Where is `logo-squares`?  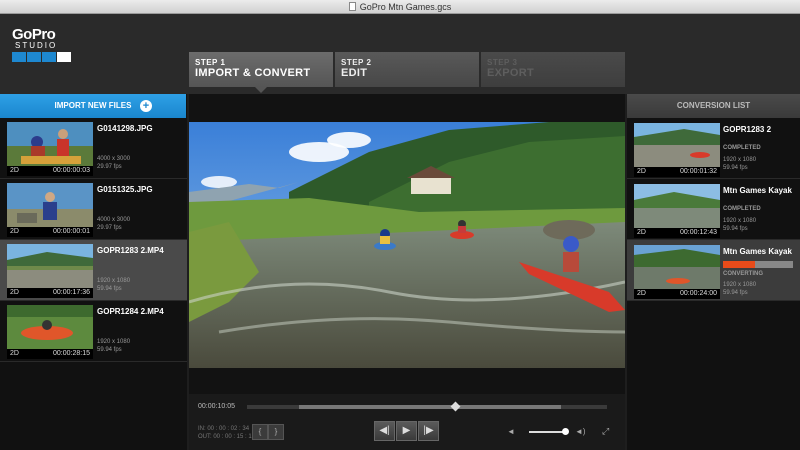 logo-squares is located at coordinates (44, 57).